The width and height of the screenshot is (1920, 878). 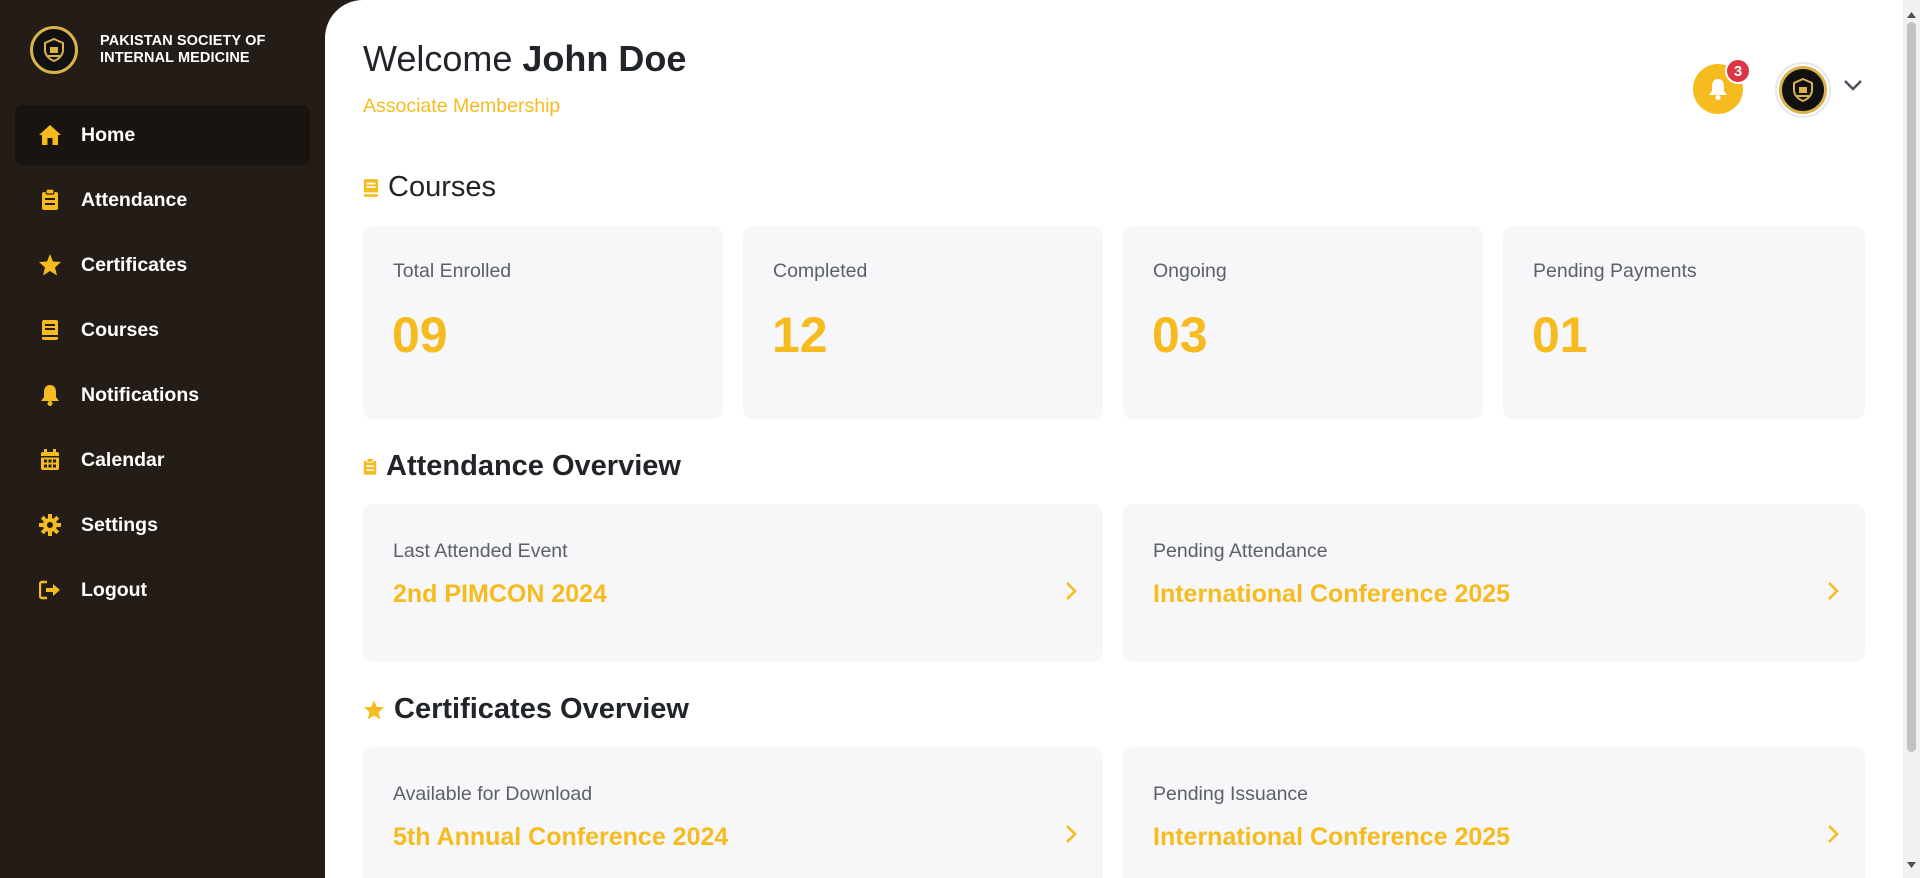 I want to click on page-title: Welcome John Doe, so click(x=524, y=59).